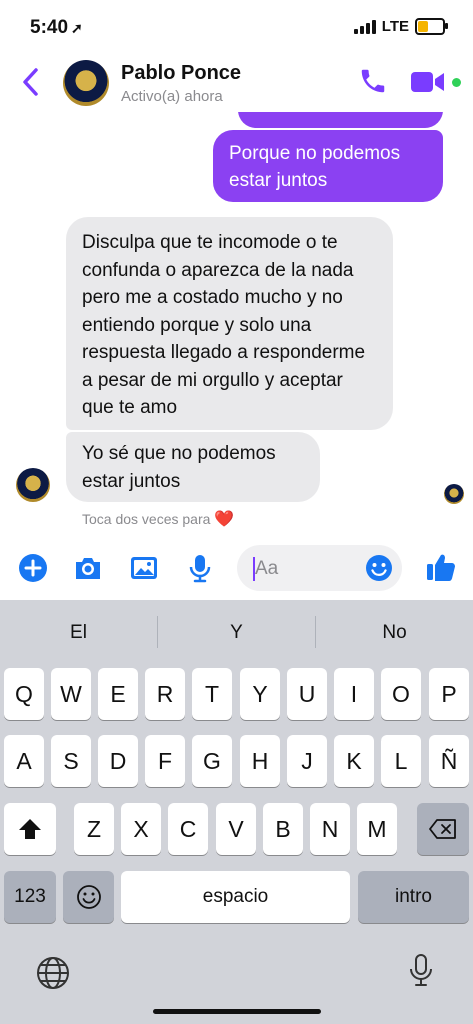  Describe the element at coordinates (431, 26) in the screenshot. I see `battery-icon` at that location.